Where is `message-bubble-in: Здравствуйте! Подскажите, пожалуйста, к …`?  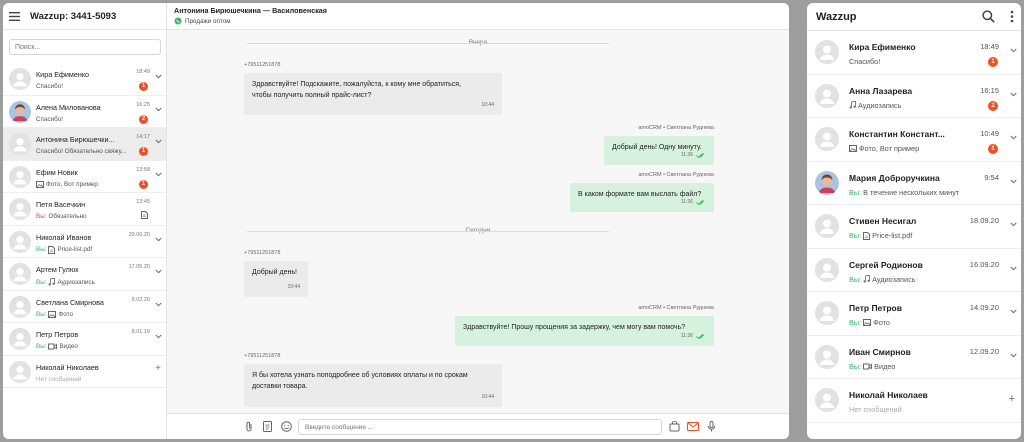
message-bubble-in: Здравствуйте! Подскажите, пожалуйста, к … is located at coordinates (373, 94).